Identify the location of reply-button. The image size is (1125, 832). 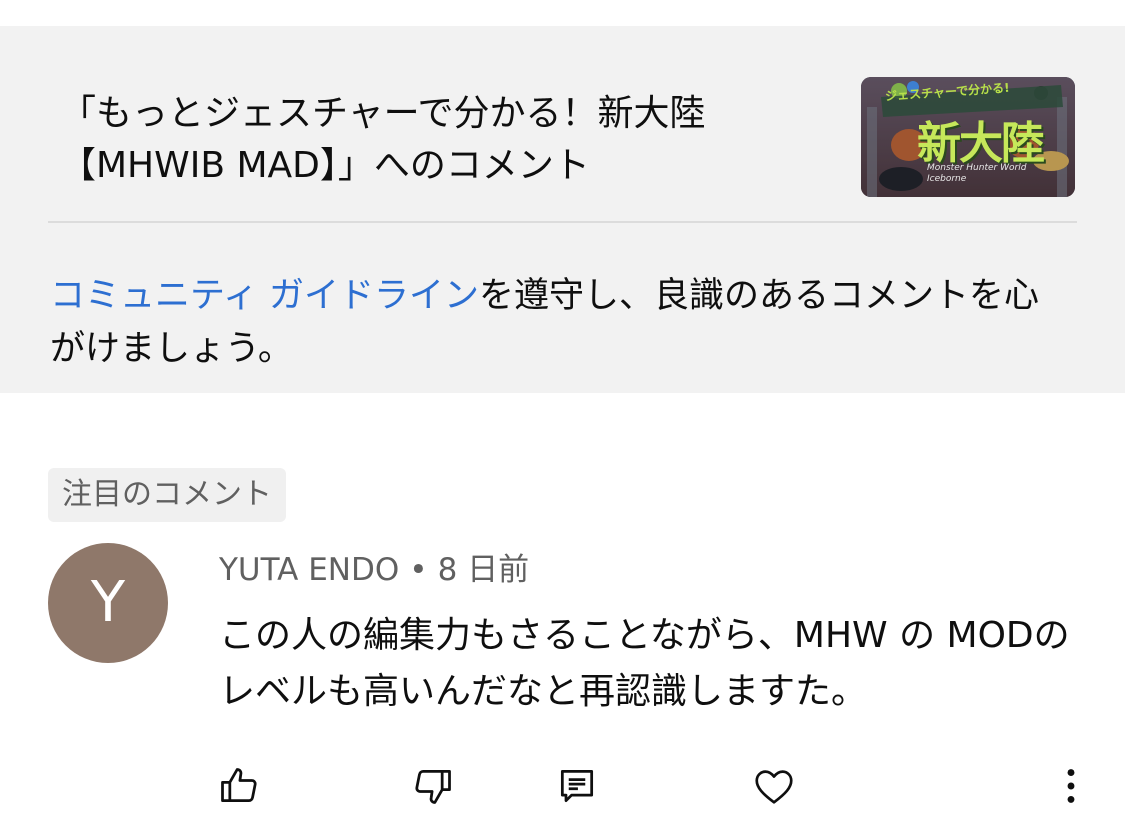
(577, 786).